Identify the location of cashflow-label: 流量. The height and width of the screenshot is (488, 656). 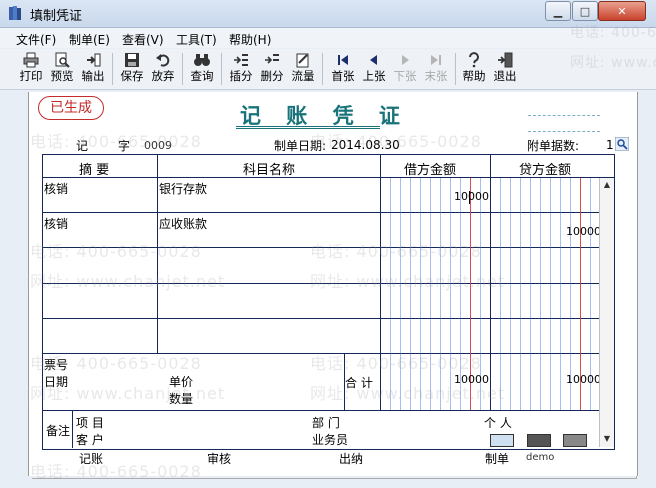
(303, 76).